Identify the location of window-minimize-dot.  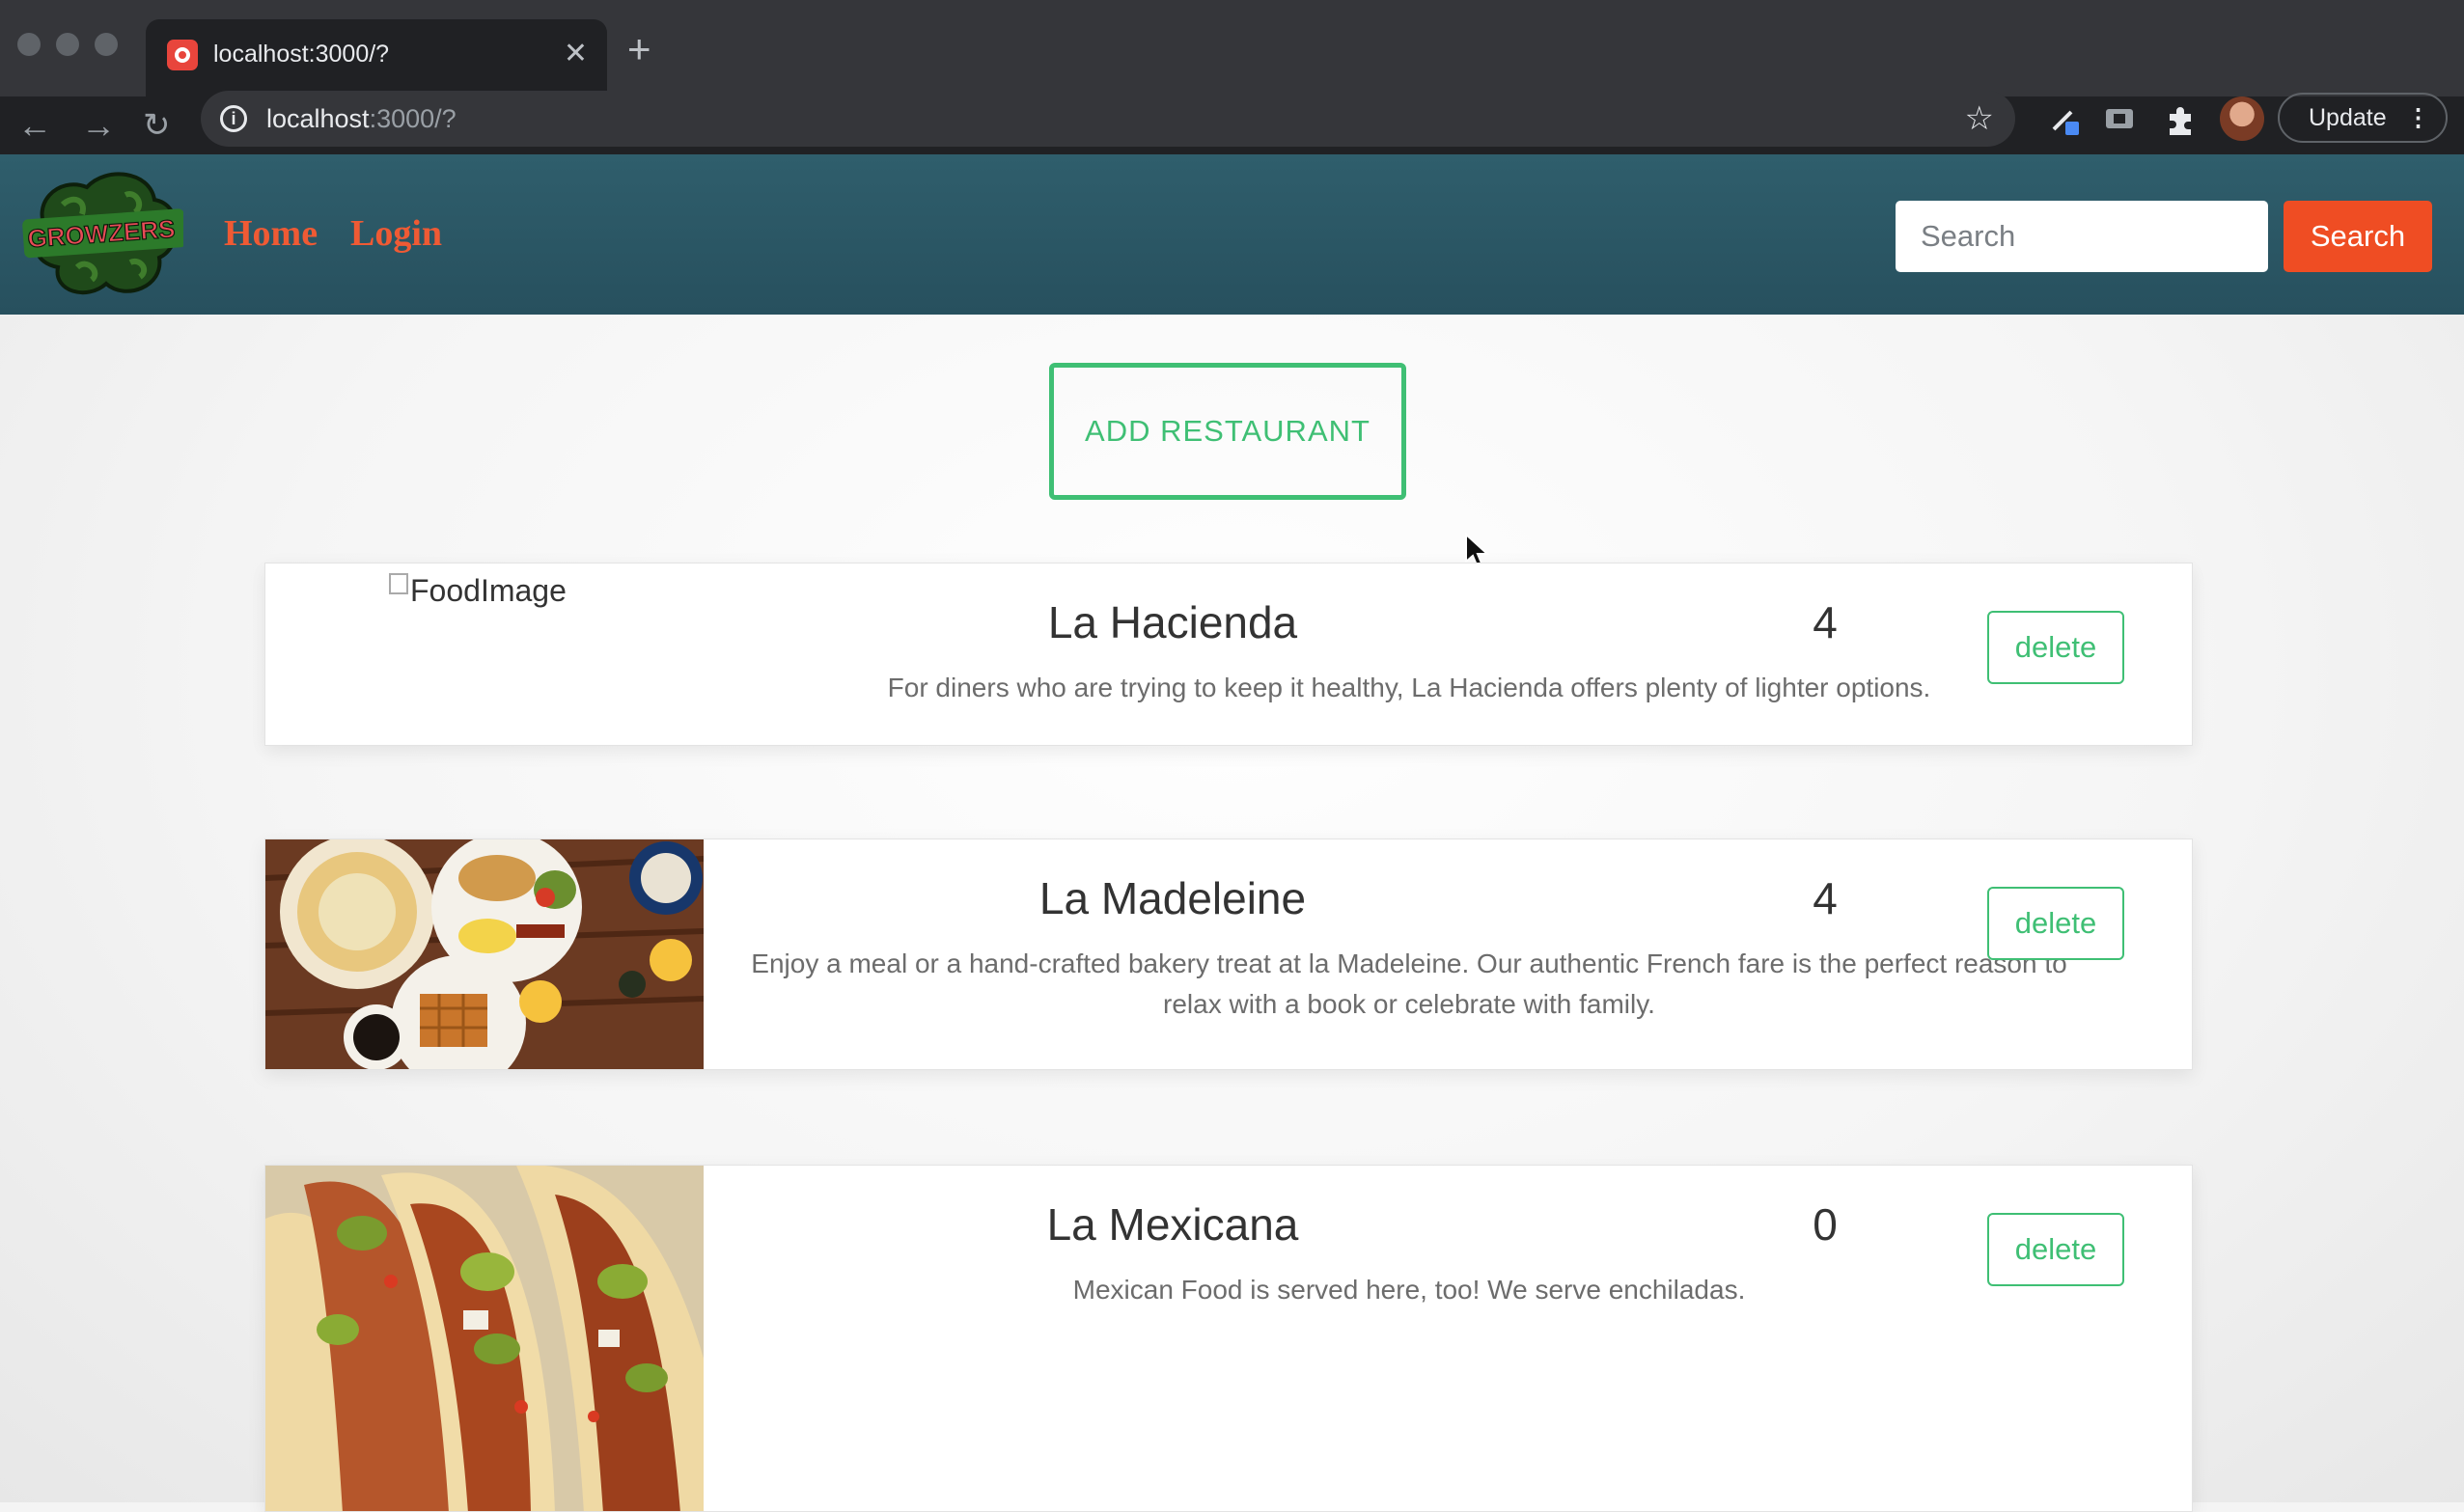
(67, 44).